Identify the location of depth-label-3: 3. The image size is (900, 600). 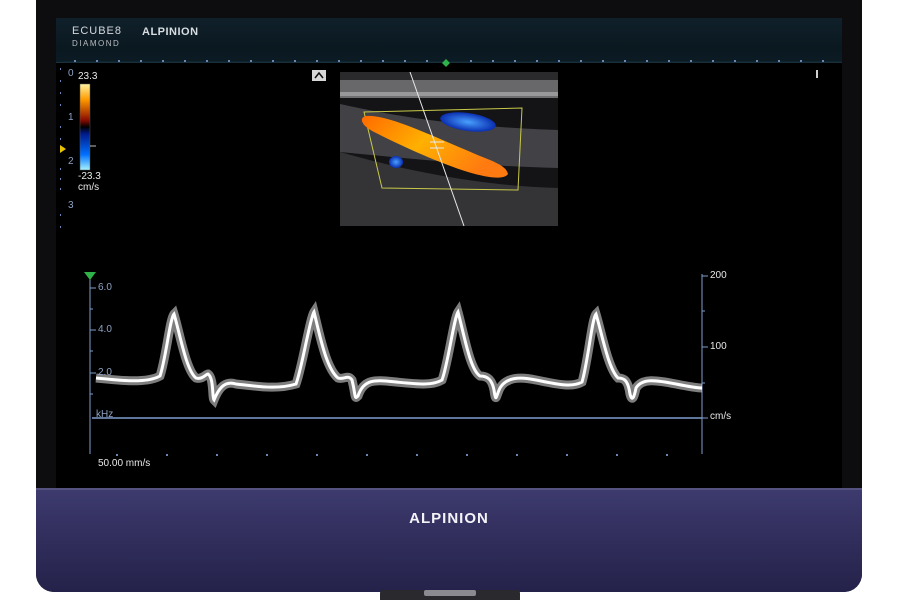
(71, 205).